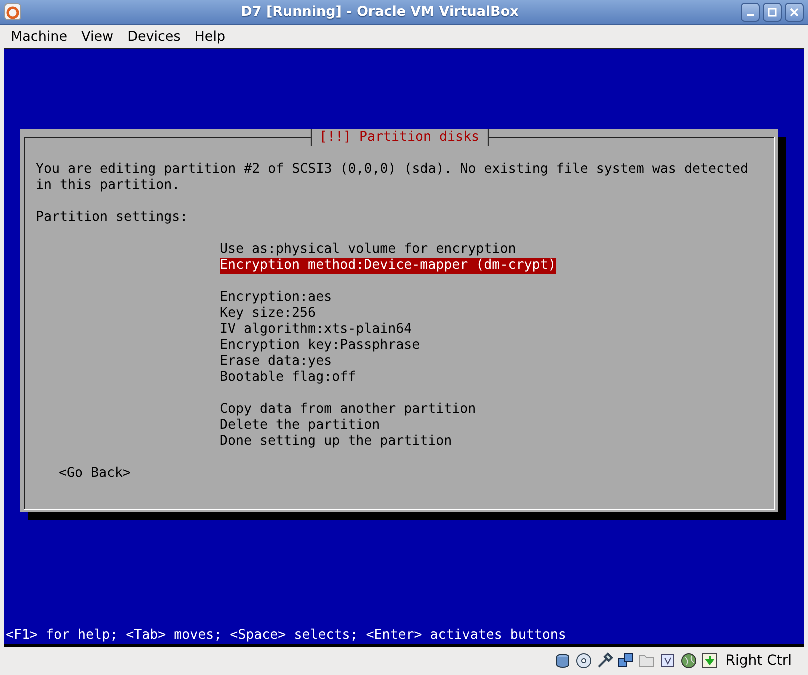 This screenshot has height=675, width=808. Describe the element at coordinates (667, 661) in the screenshot. I see `chip-icon` at that location.